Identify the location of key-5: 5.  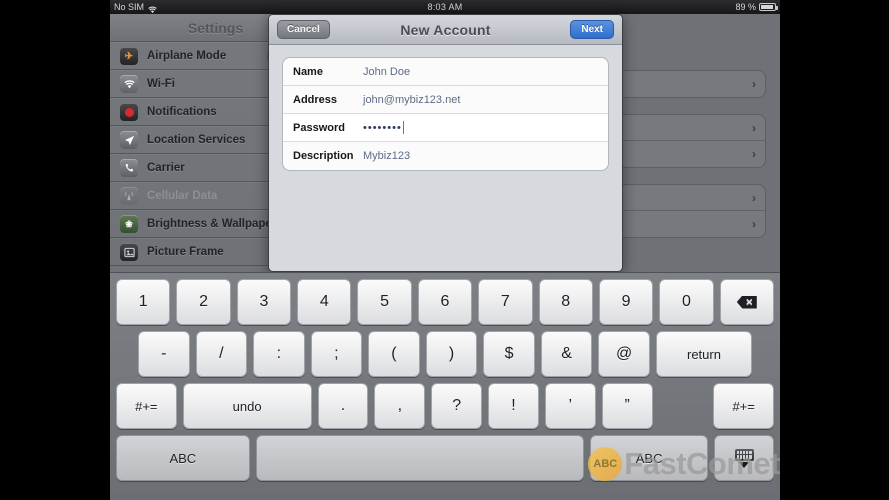
(384, 302).